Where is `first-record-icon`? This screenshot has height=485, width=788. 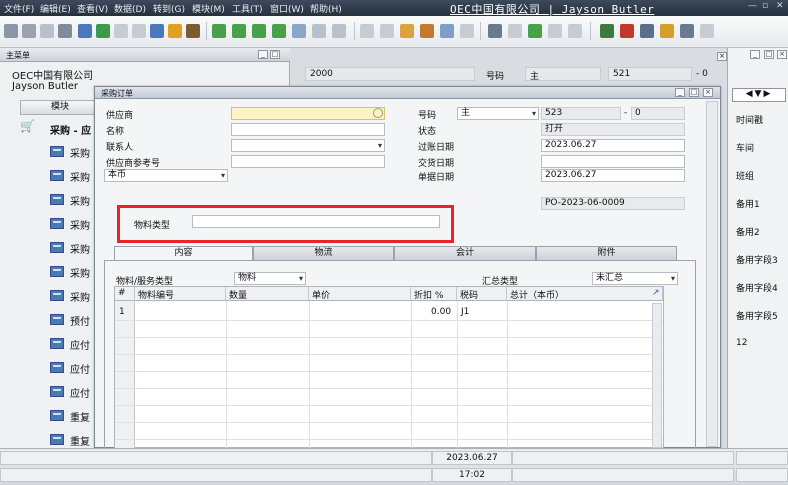
first-record-icon is located at coordinates (219, 31).